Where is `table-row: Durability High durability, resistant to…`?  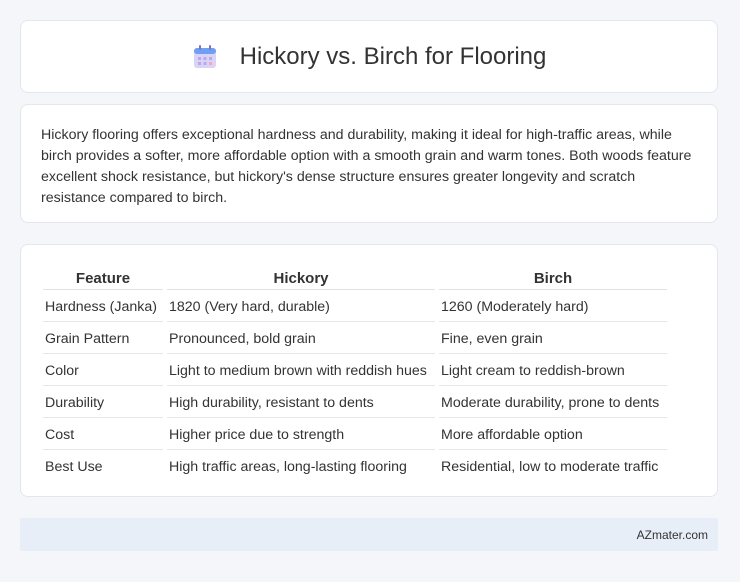 table-row: Durability High durability, resistant to… is located at coordinates (355, 403).